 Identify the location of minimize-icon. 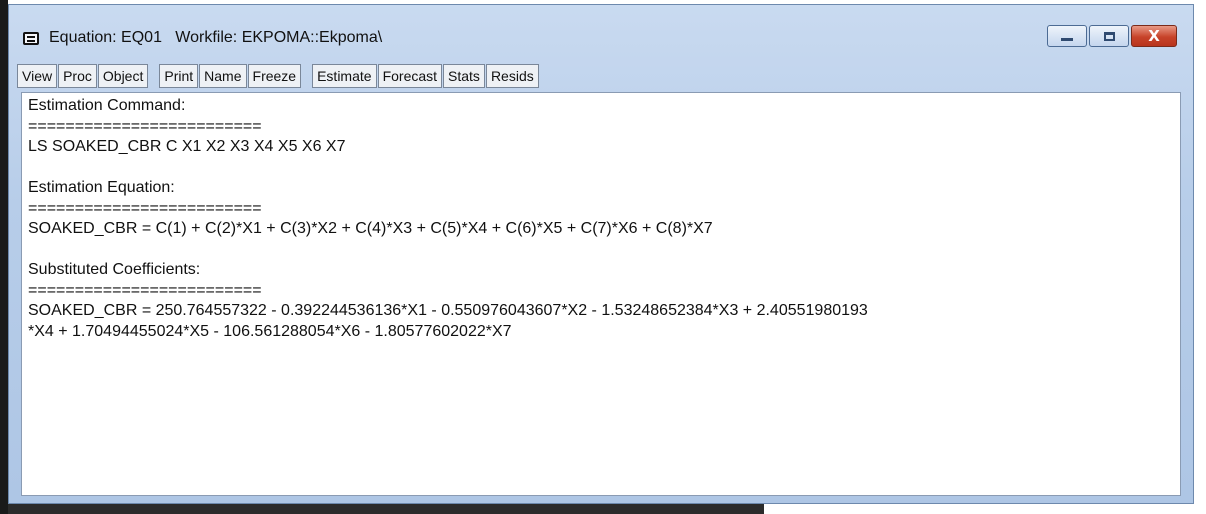
(1067, 39).